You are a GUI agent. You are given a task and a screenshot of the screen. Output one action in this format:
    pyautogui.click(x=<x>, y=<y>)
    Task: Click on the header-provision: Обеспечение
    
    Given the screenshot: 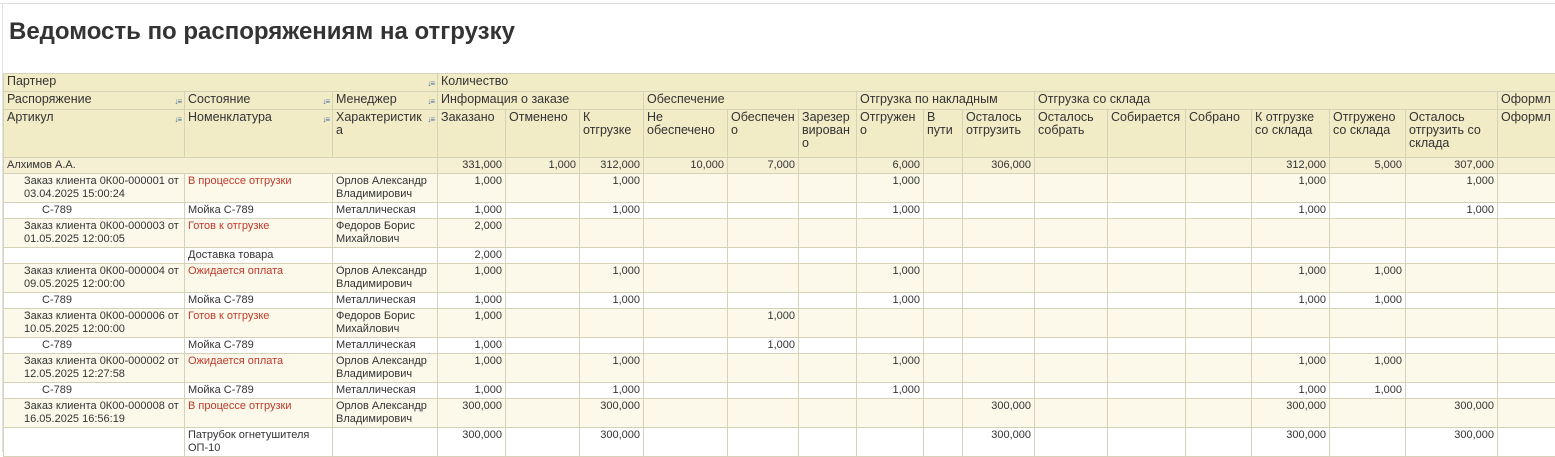 What is the action you would take?
    pyautogui.click(x=750, y=101)
    